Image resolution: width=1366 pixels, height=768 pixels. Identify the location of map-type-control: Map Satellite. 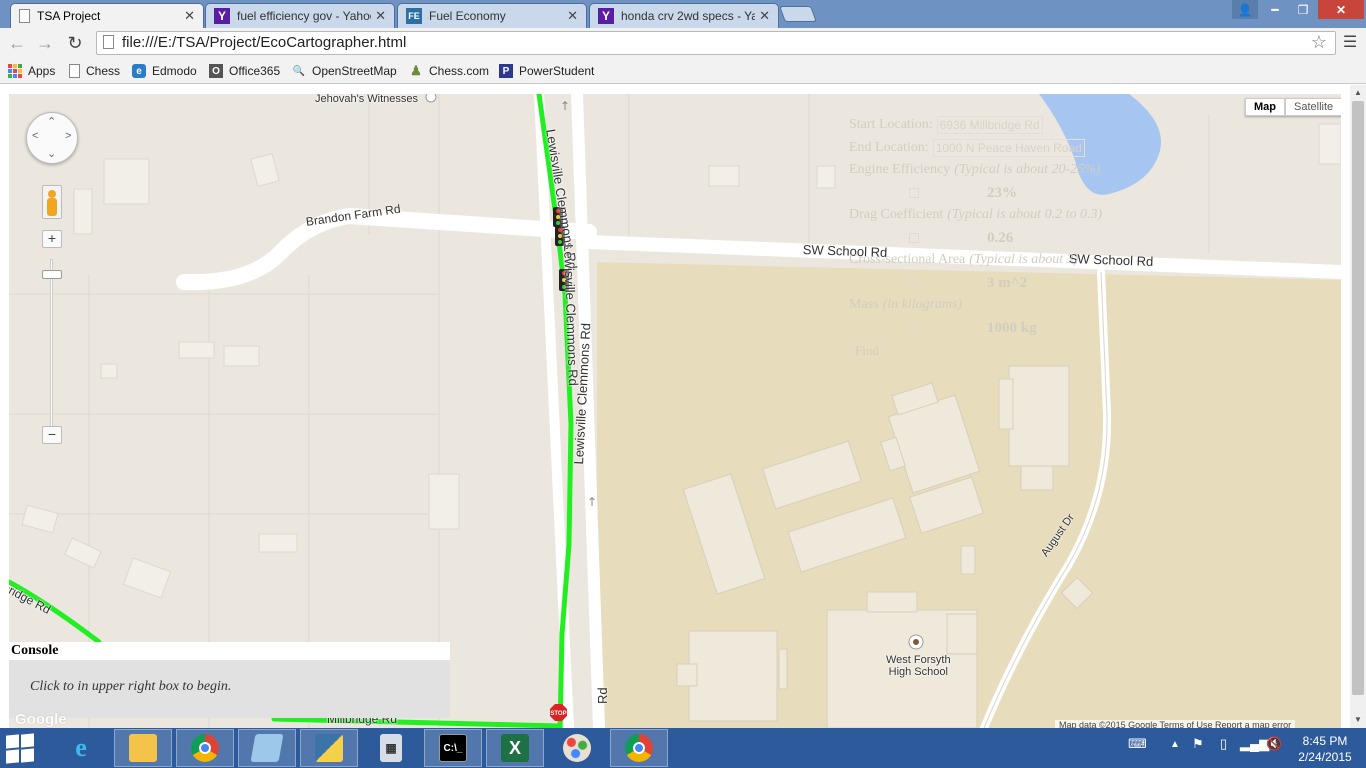
(1293, 107).